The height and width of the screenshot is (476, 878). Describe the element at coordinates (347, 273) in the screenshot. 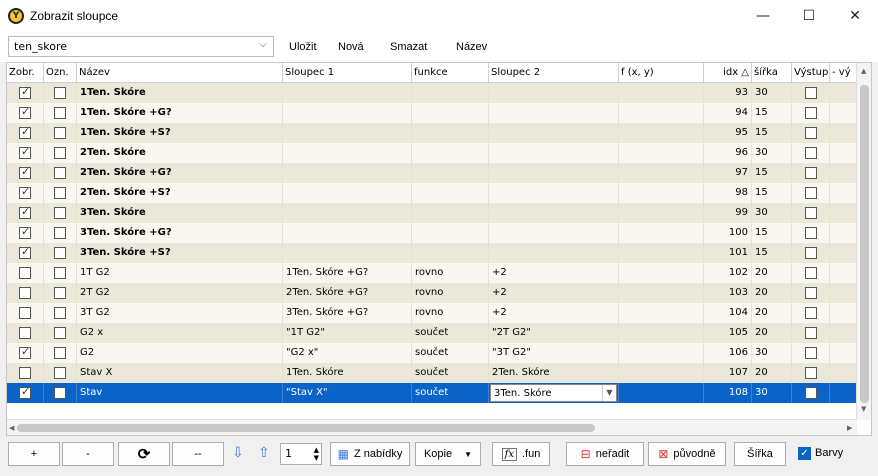

I see `column1-cell: 1Ten. Skóre +G?` at that location.